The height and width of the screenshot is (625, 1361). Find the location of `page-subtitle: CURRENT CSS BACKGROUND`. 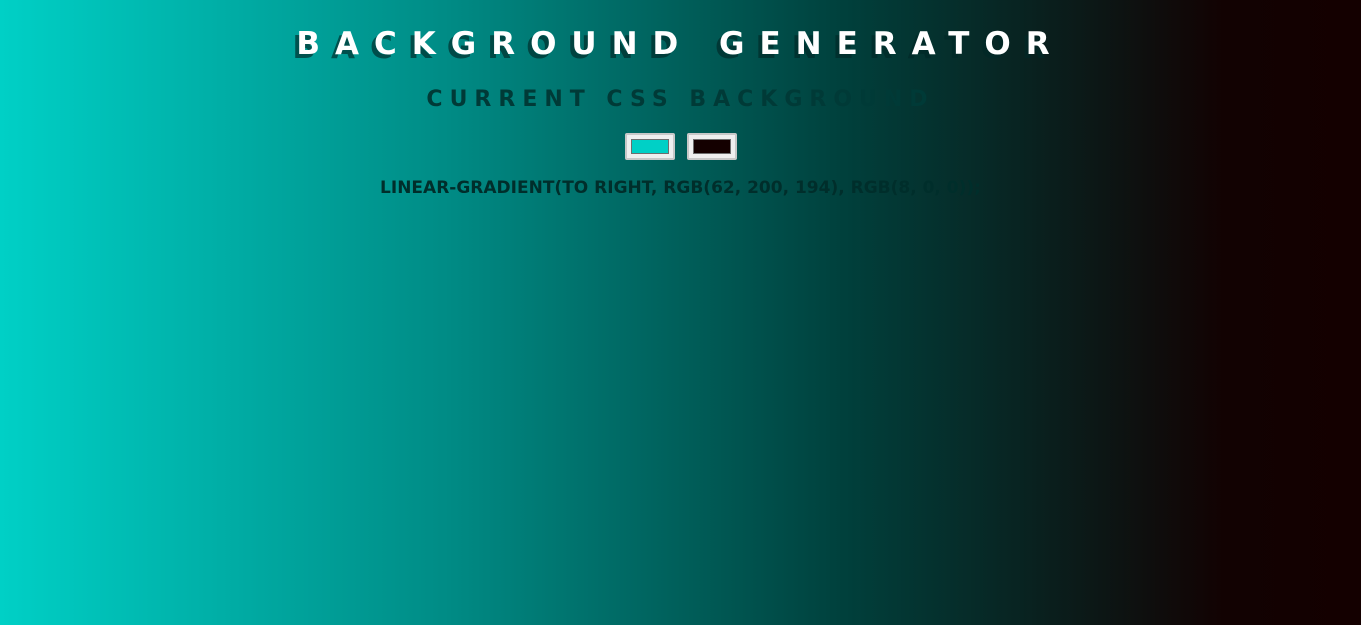

page-subtitle: CURRENT CSS BACKGROUND is located at coordinates (680, 99).